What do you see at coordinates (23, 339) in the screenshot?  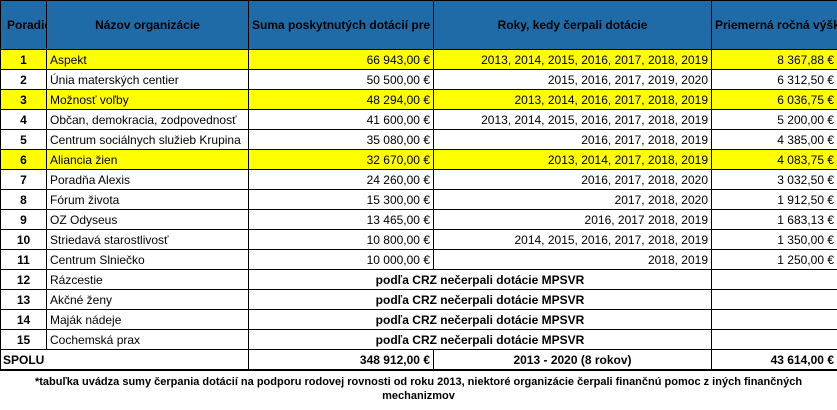 I see `rank-cell: 15` at bounding box center [23, 339].